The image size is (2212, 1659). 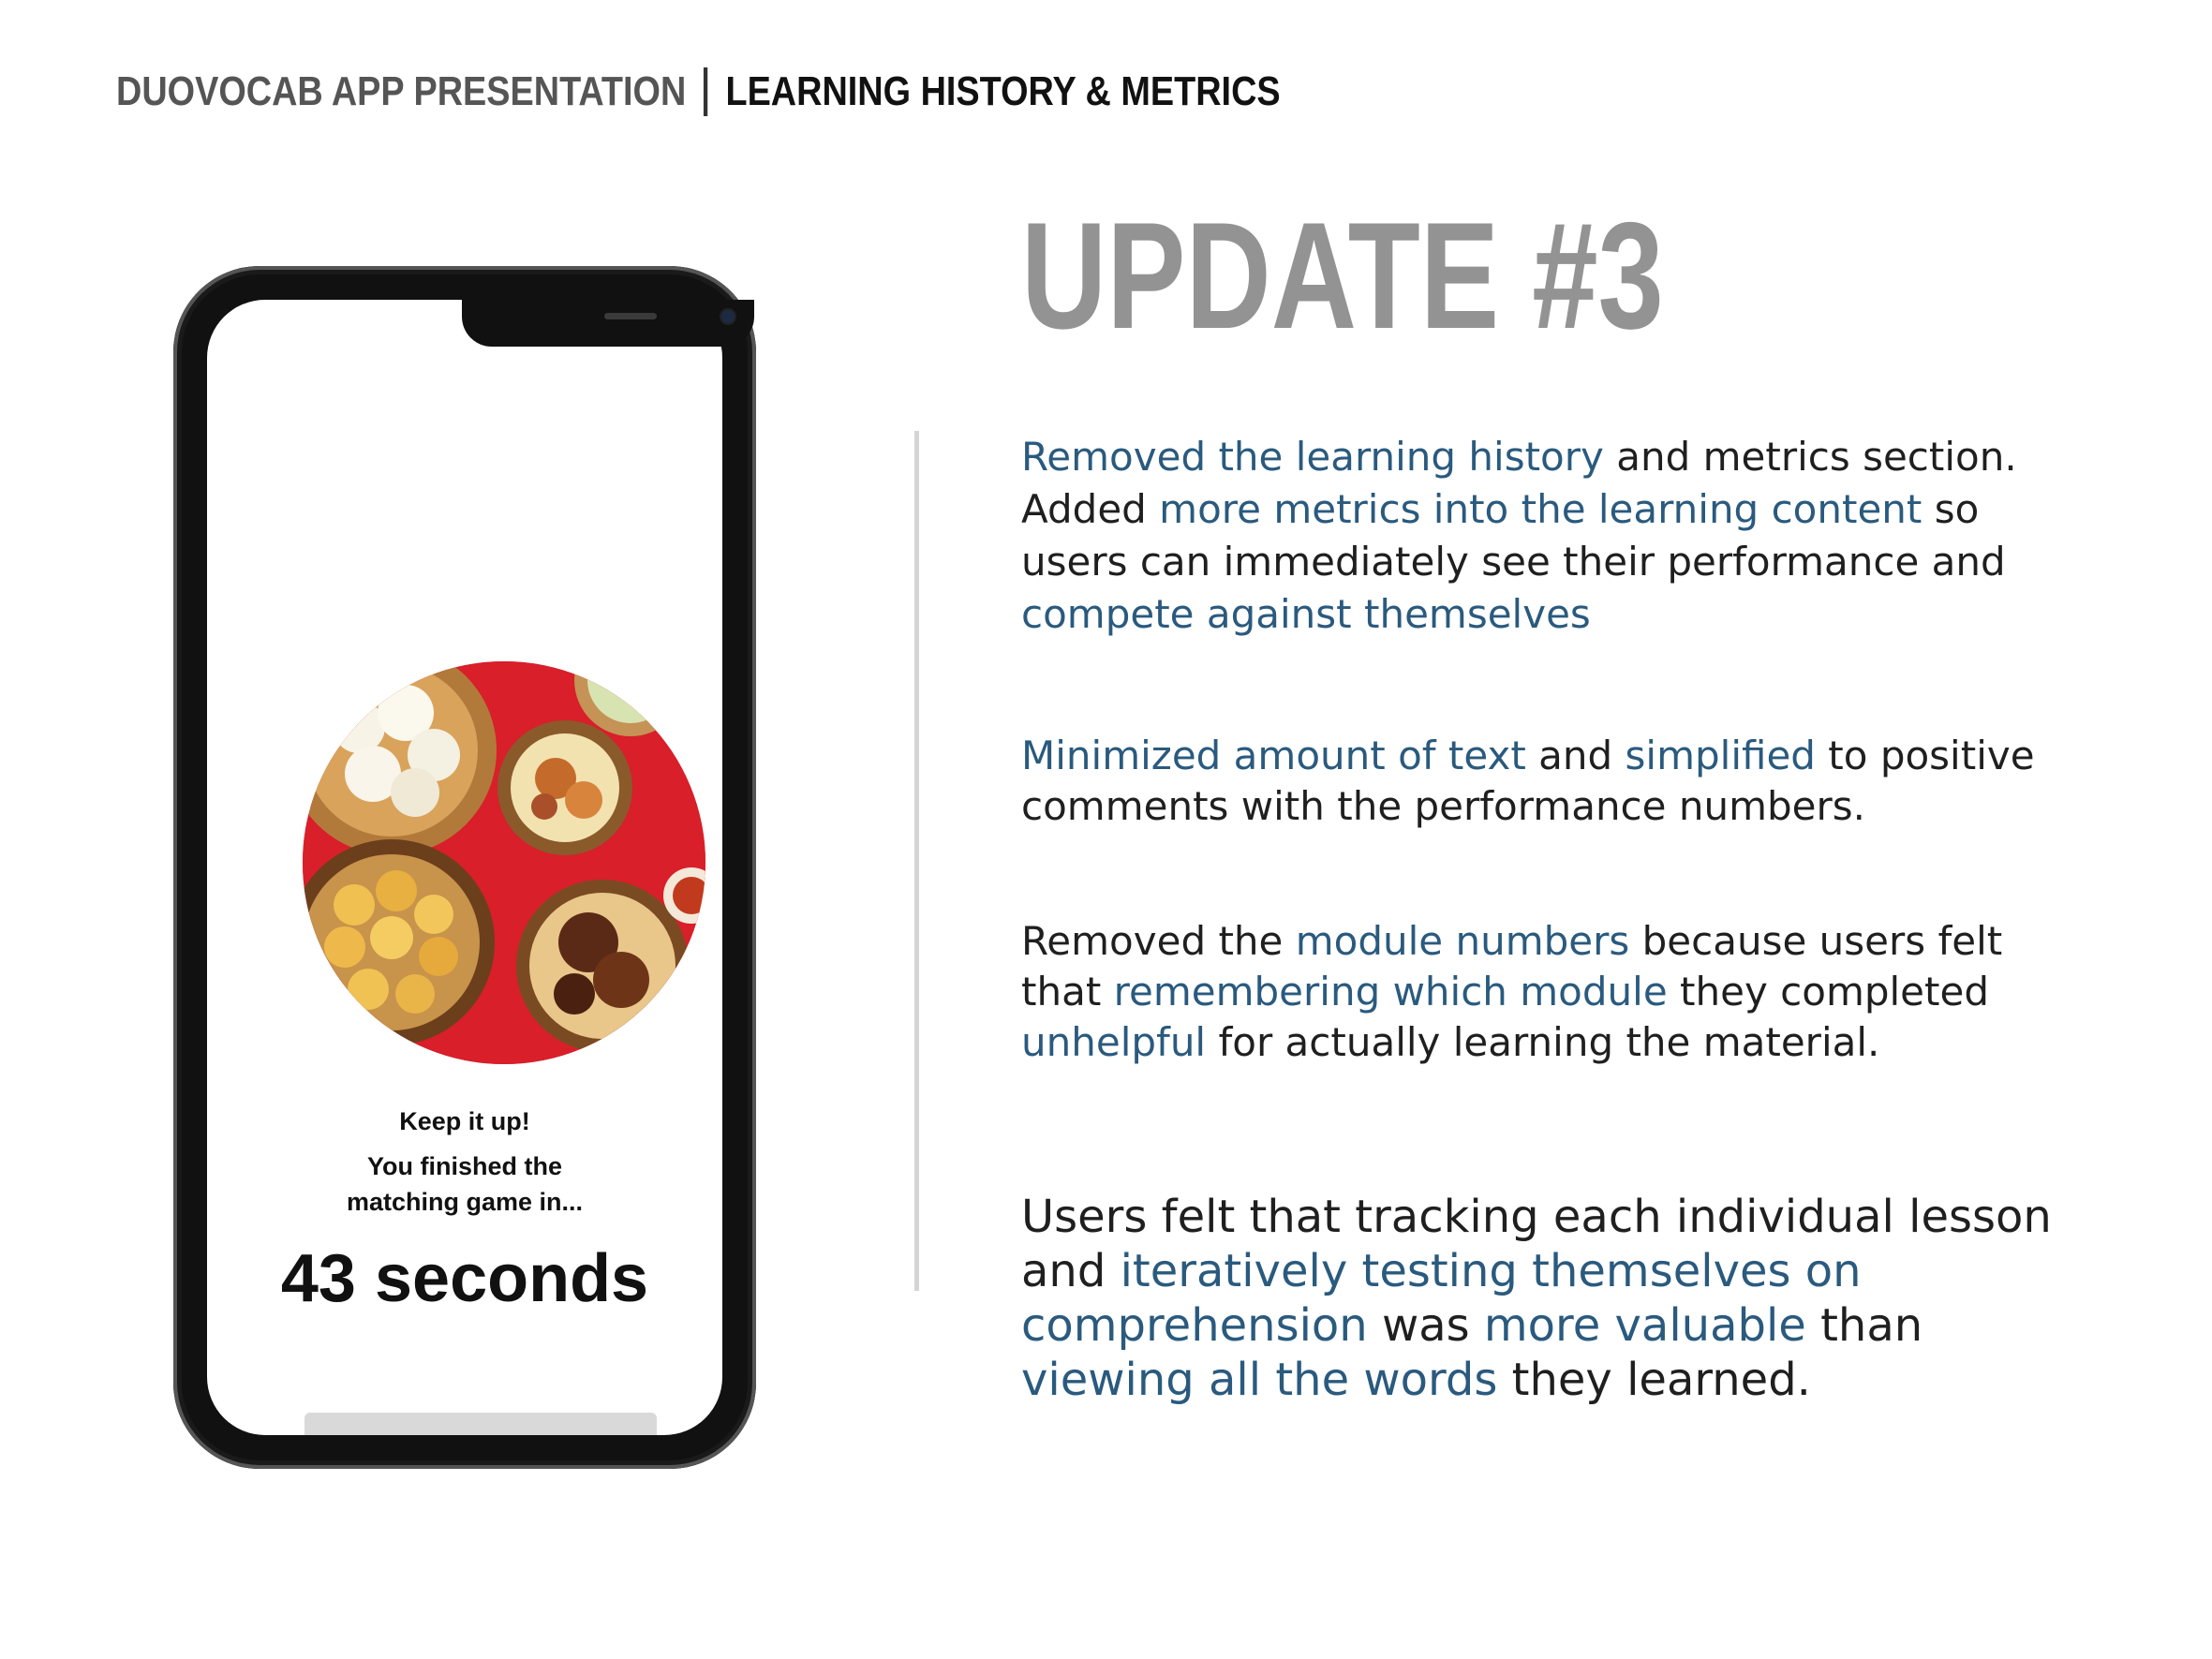 What do you see at coordinates (464, 1278) in the screenshot?
I see `time-result: 43 seconds` at bounding box center [464, 1278].